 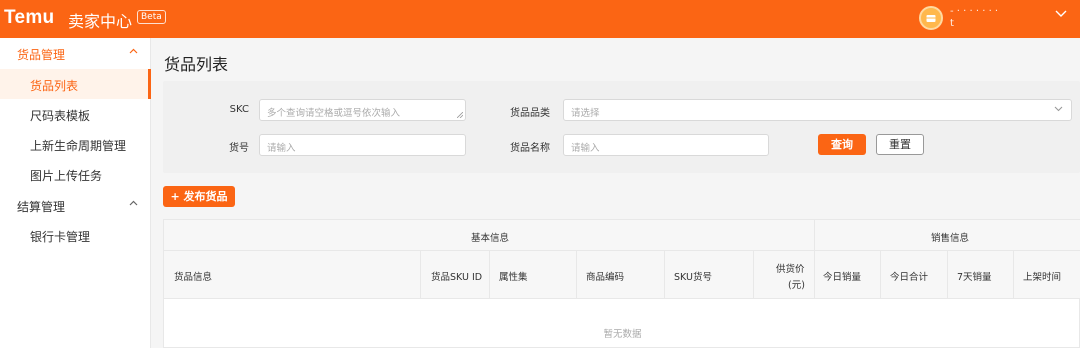 What do you see at coordinates (193, 277) in the screenshot?
I see `col-product-info: 货品信息` at bounding box center [193, 277].